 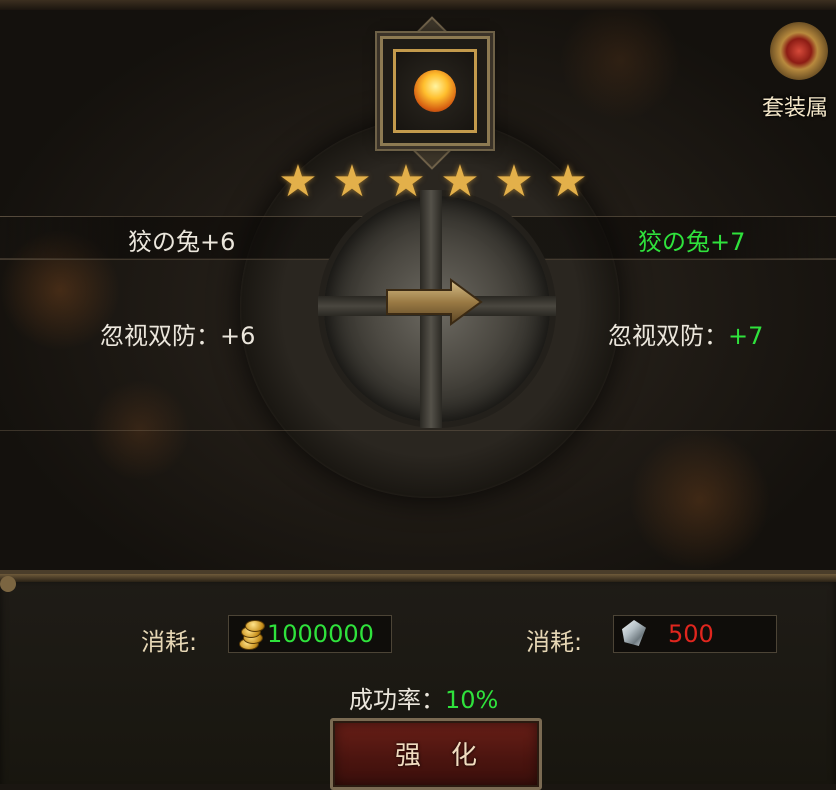 What do you see at coordinates (668, 336) in the screenshot?
I see `next-stat-label: 忽视双防：` at bounding box center [668, 336].